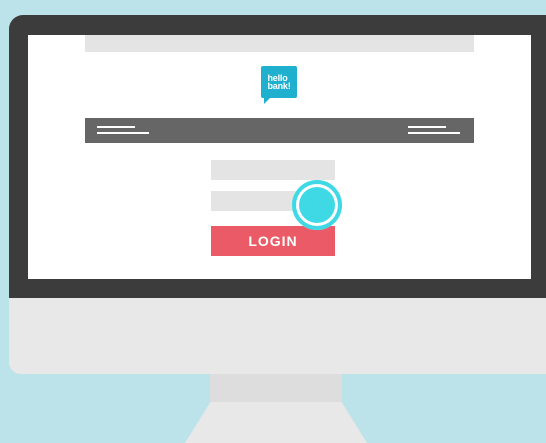 The image size is (546, 443). I want to click on monitor-stand-neck, so click(276, 388).